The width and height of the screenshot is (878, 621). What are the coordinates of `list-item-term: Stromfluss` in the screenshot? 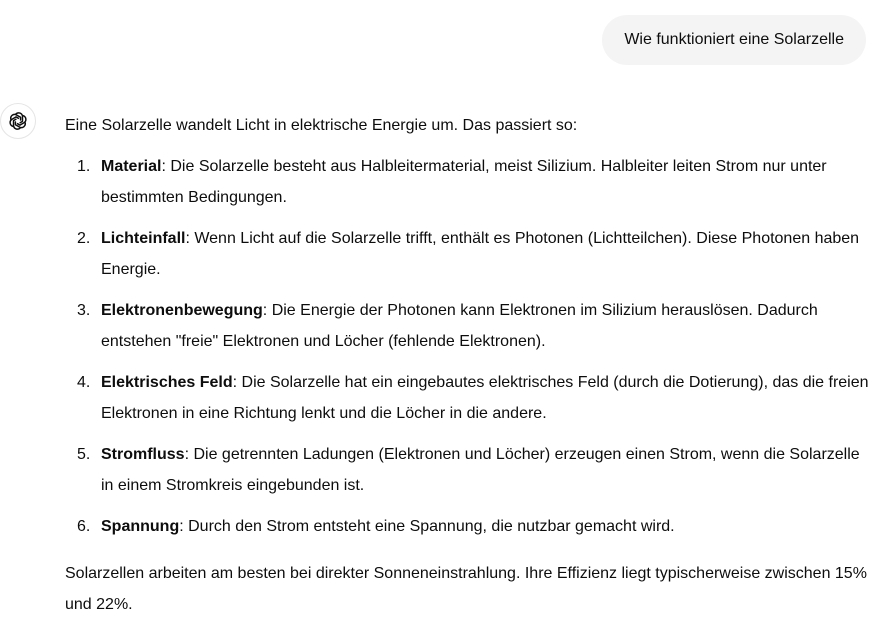 It's located at (143, 454).